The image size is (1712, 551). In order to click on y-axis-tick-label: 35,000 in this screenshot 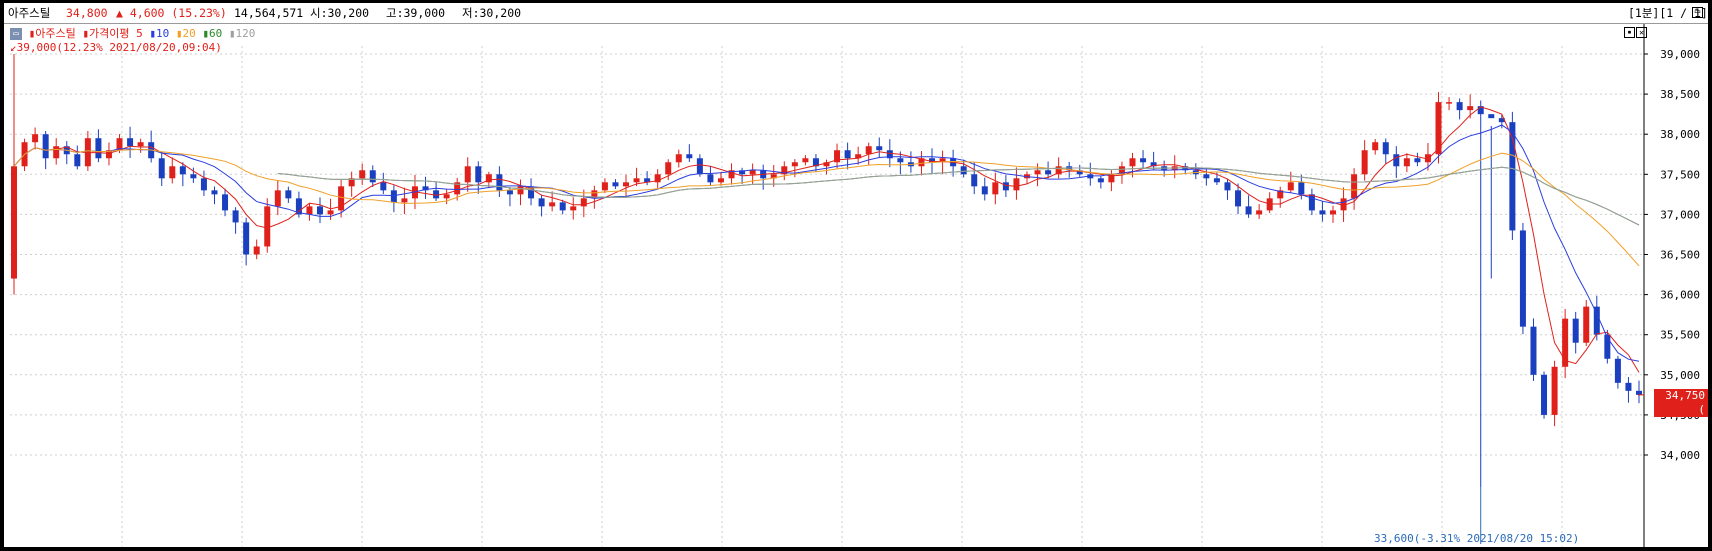, I will do `click(1680, 375)`.